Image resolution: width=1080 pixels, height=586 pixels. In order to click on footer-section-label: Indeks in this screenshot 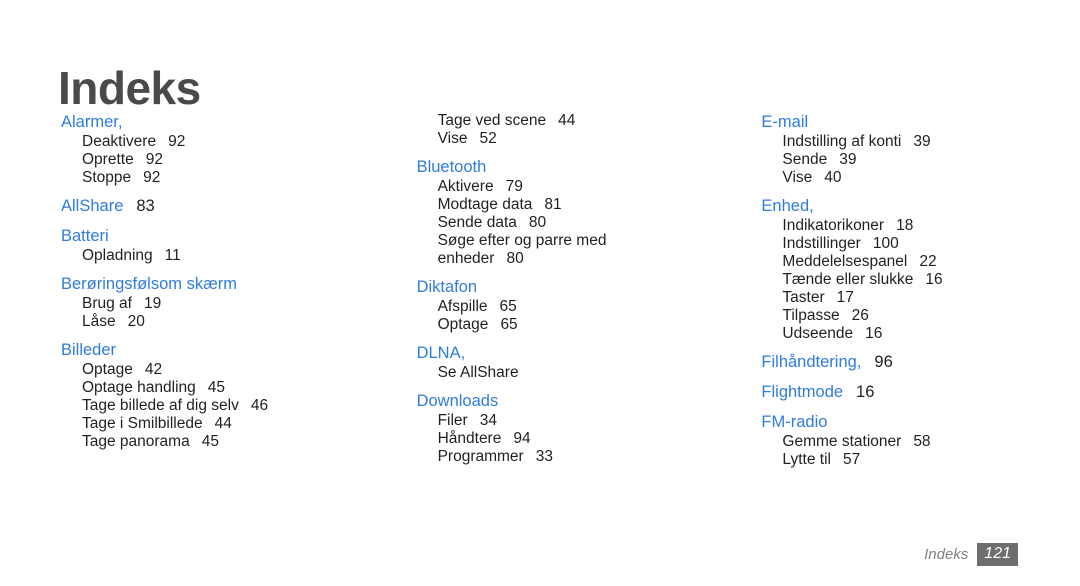, I will do `click(946, 554)`.